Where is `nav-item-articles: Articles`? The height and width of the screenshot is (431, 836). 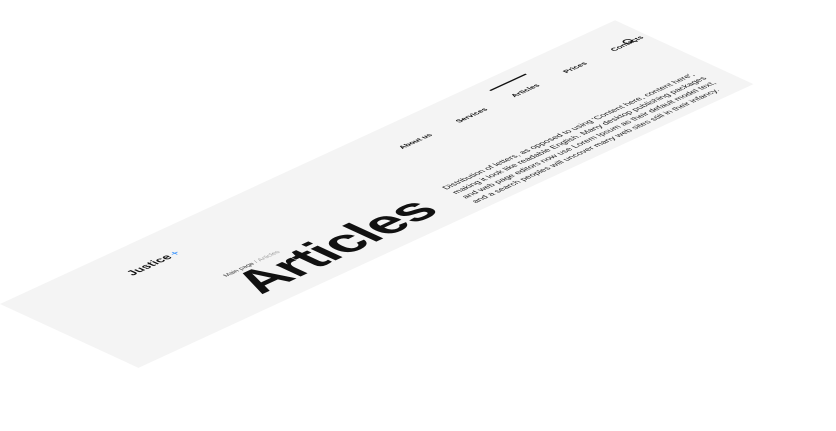 nav-item-articles: Articles is located at coordinates (525, 90).